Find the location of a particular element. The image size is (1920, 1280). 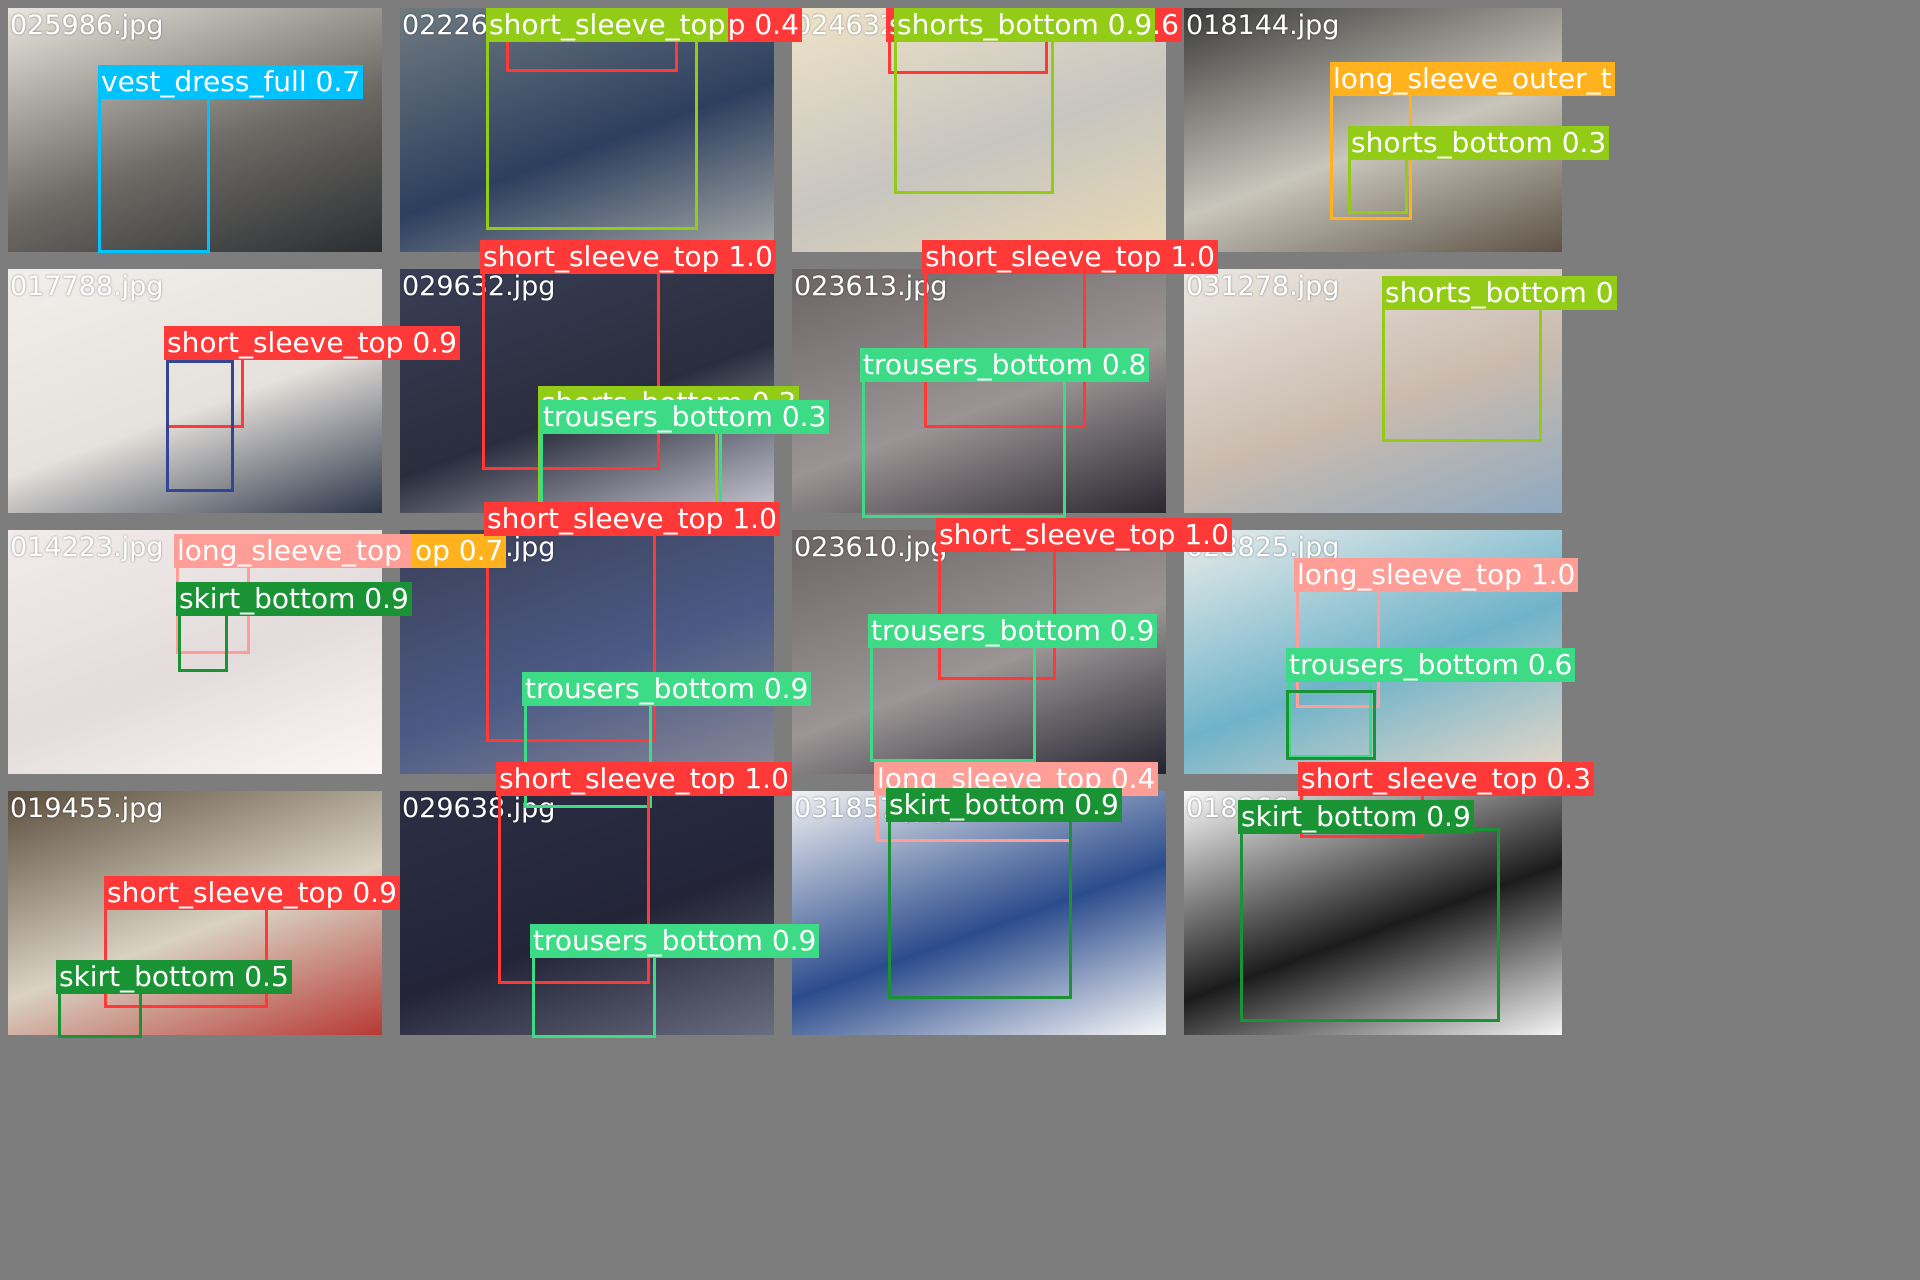

image-tile: 018866.jpg is located at coordinates (1373, 913).